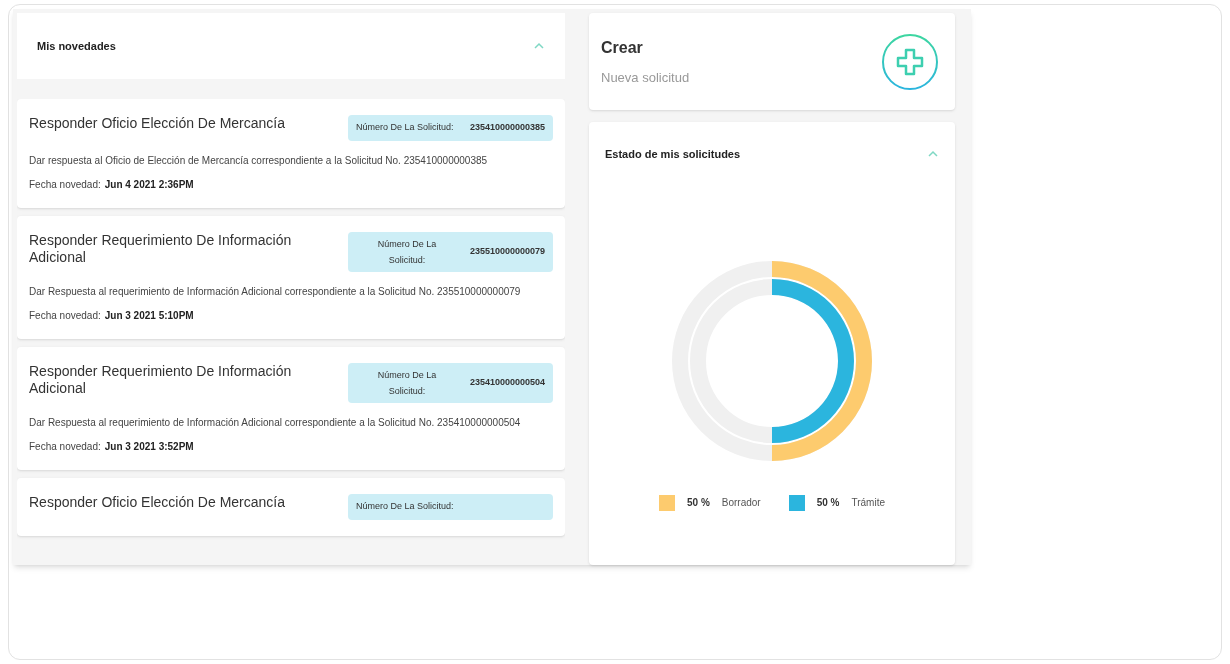  I want to click on legend-label: Borrador, so click(741, 503).